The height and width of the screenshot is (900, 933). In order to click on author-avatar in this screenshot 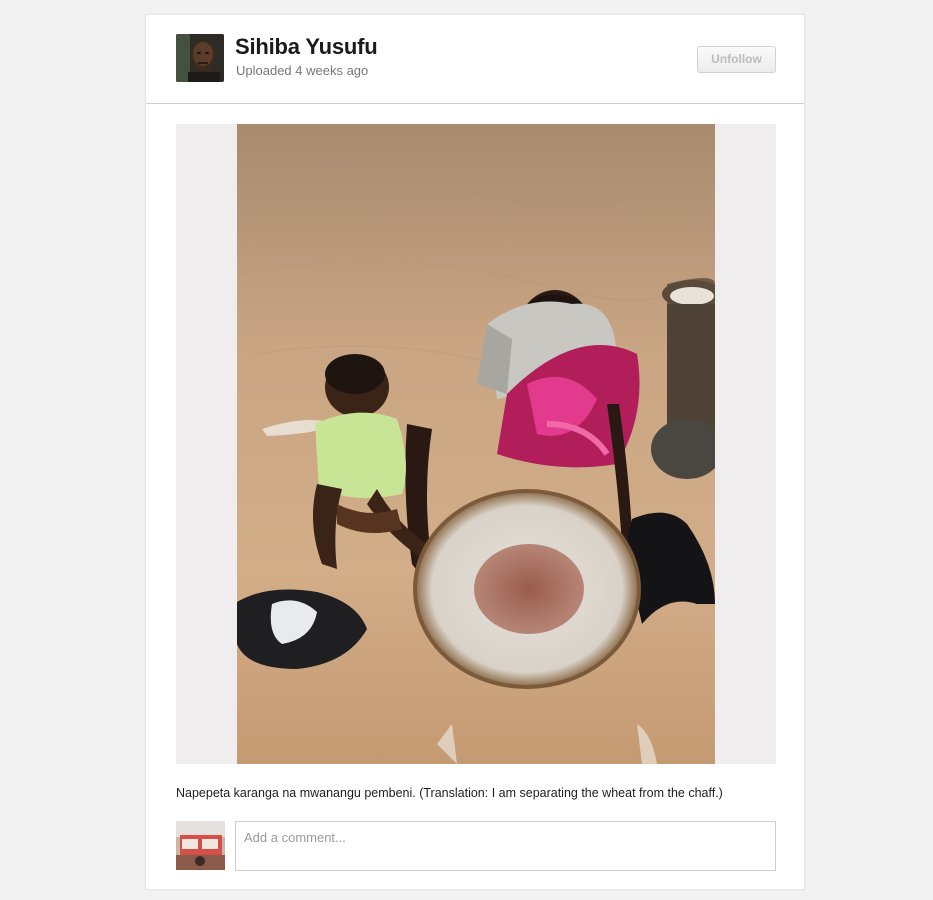, I will do `click(200, 58)`.